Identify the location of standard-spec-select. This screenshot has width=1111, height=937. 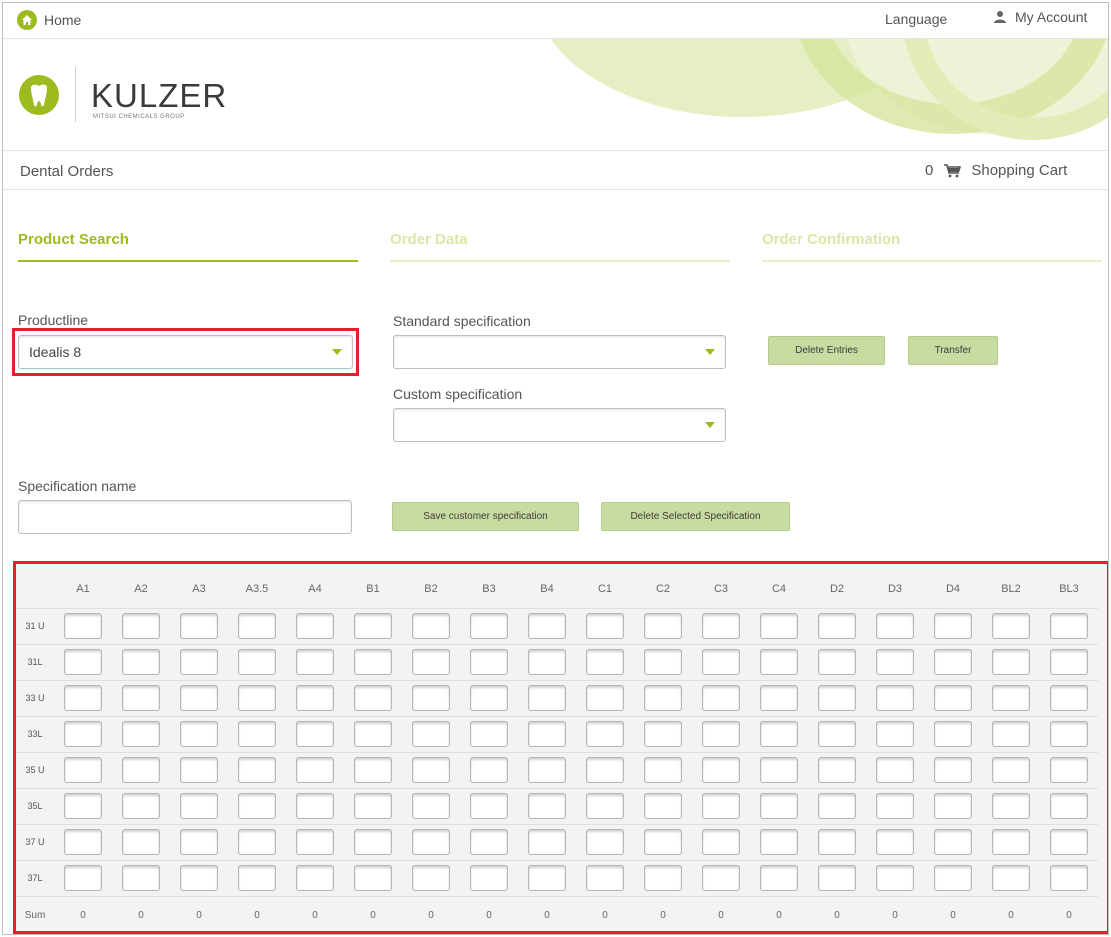
(559, 352).